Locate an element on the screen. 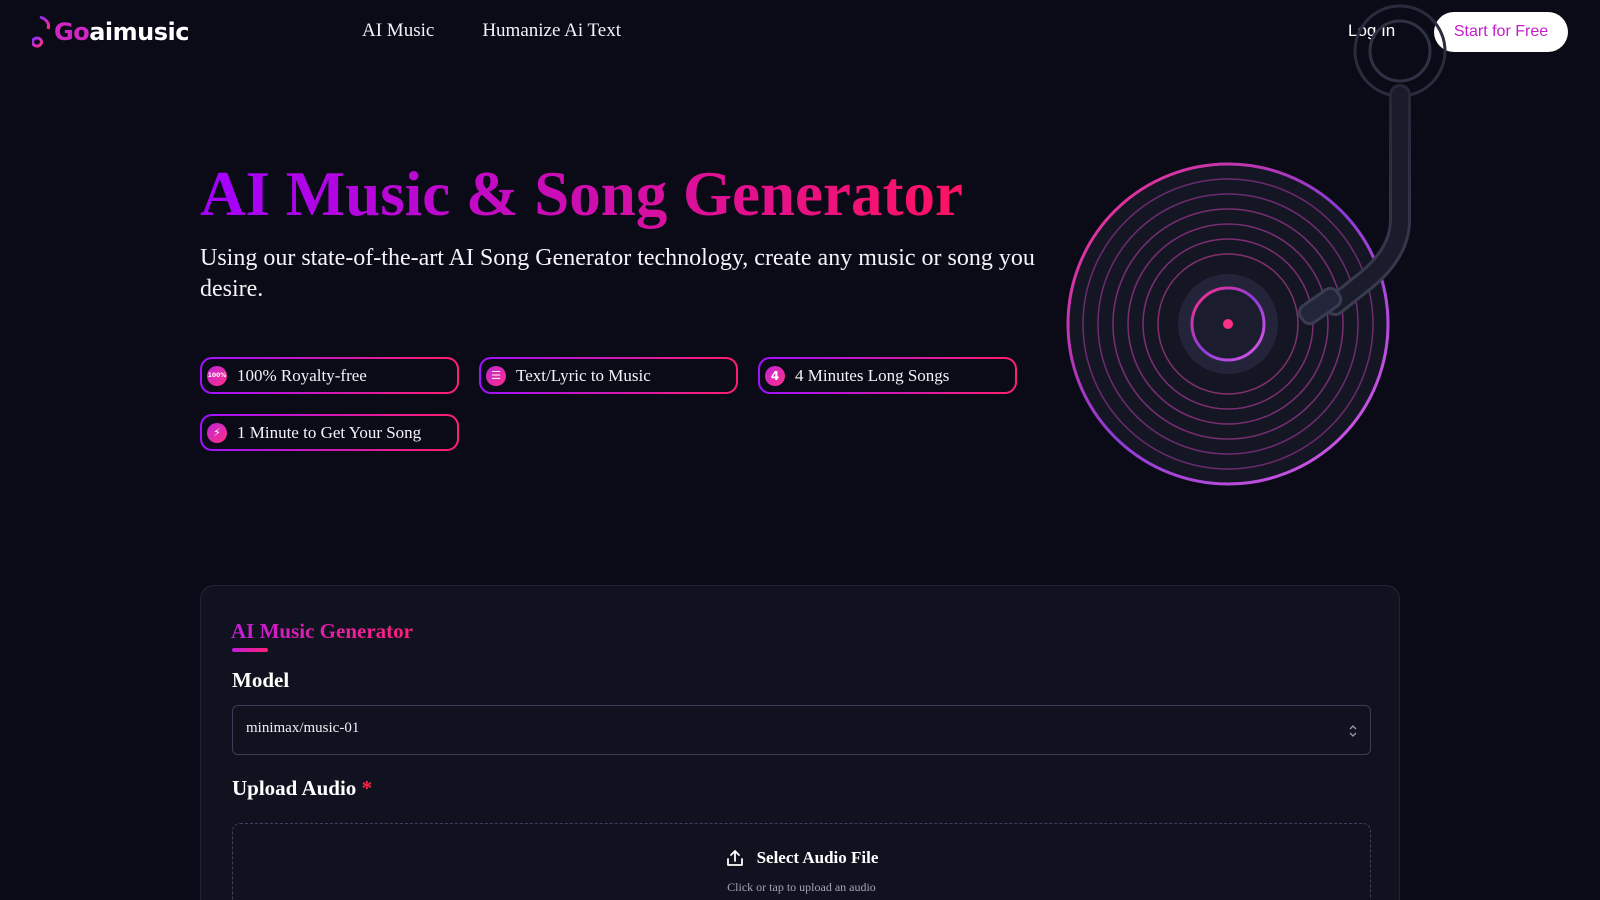  feature-badge: ⚡ 1 Minute to Get Your Song is located at coordinates (329, 432).